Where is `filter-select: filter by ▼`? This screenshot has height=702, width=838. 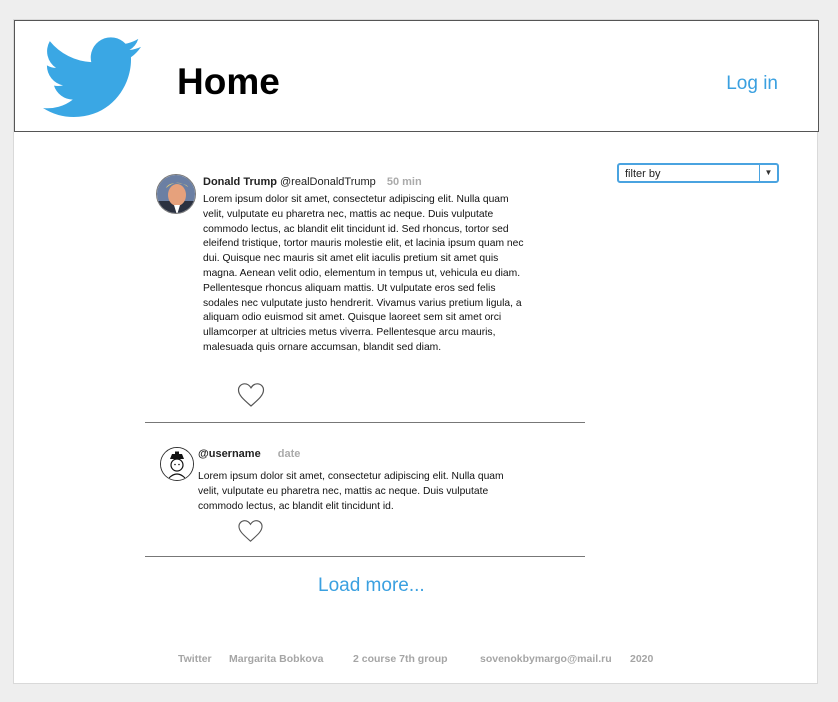
filter-select: filter by ▼ is located at coordinates (698, 173).